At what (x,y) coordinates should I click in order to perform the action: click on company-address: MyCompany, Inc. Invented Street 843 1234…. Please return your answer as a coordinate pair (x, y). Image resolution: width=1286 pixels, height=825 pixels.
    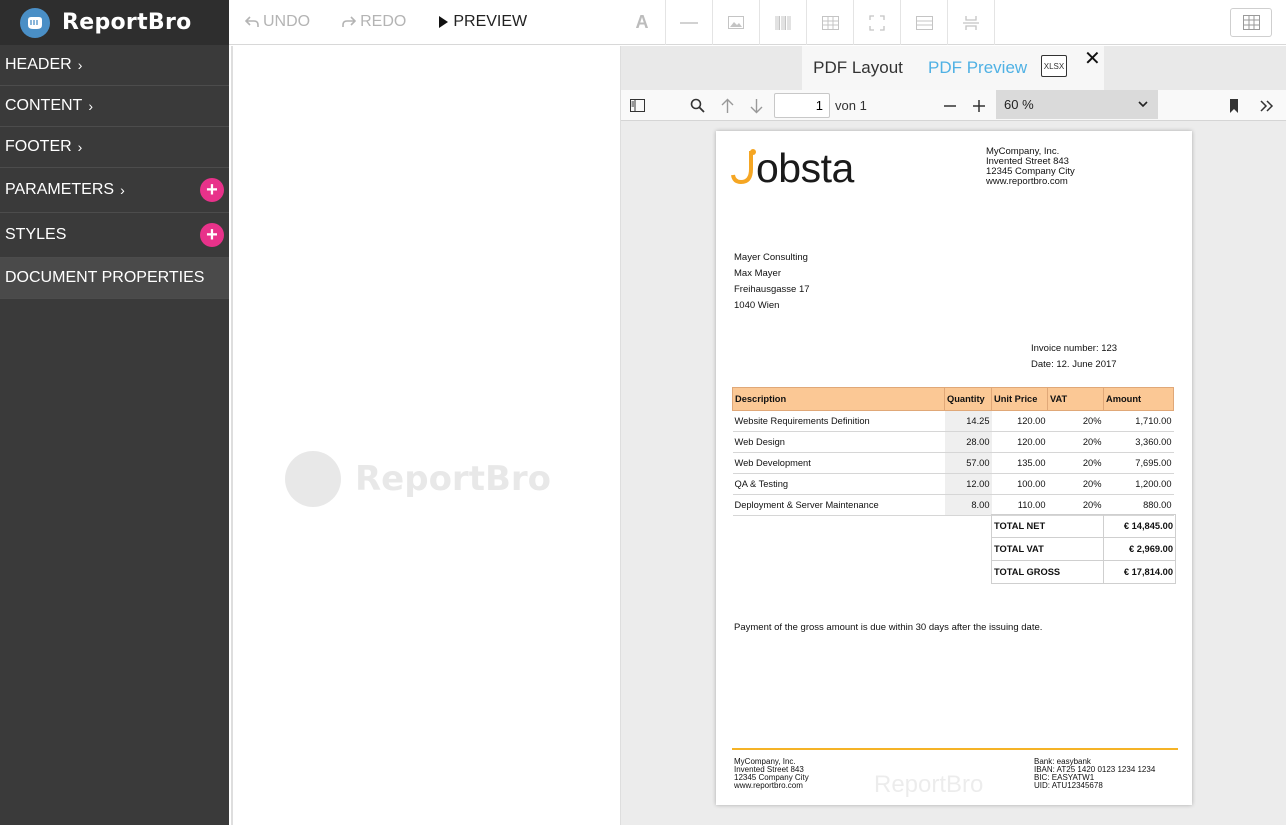
    Looking at the image, I should click on (1030, 167).